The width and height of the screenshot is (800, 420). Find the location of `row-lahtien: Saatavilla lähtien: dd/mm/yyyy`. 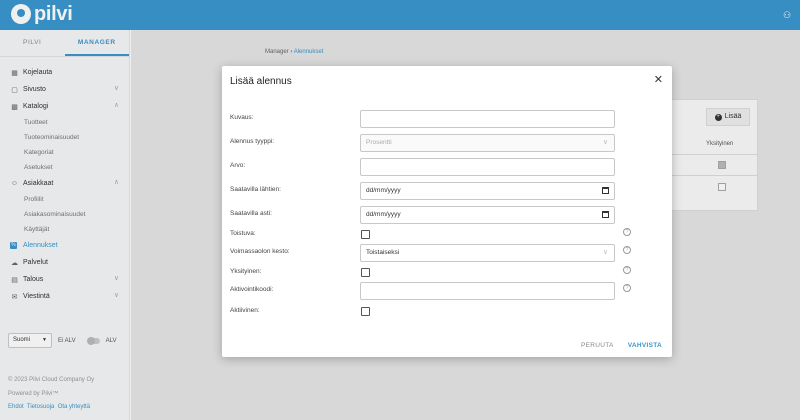

row-lahtien: Saatavilla lähtien: dd/mm/yyyy is located at coordinates (445, 191).